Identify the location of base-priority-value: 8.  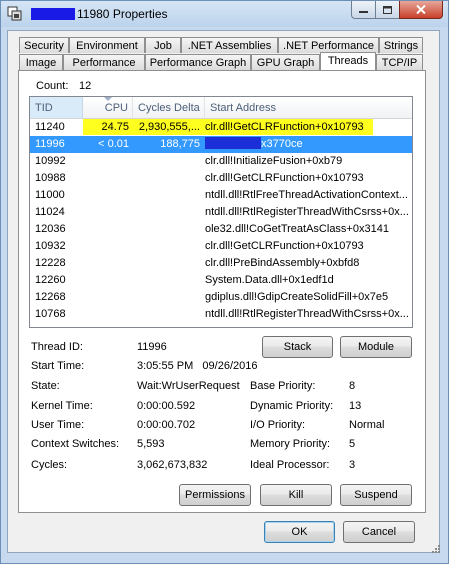
(352, 386).